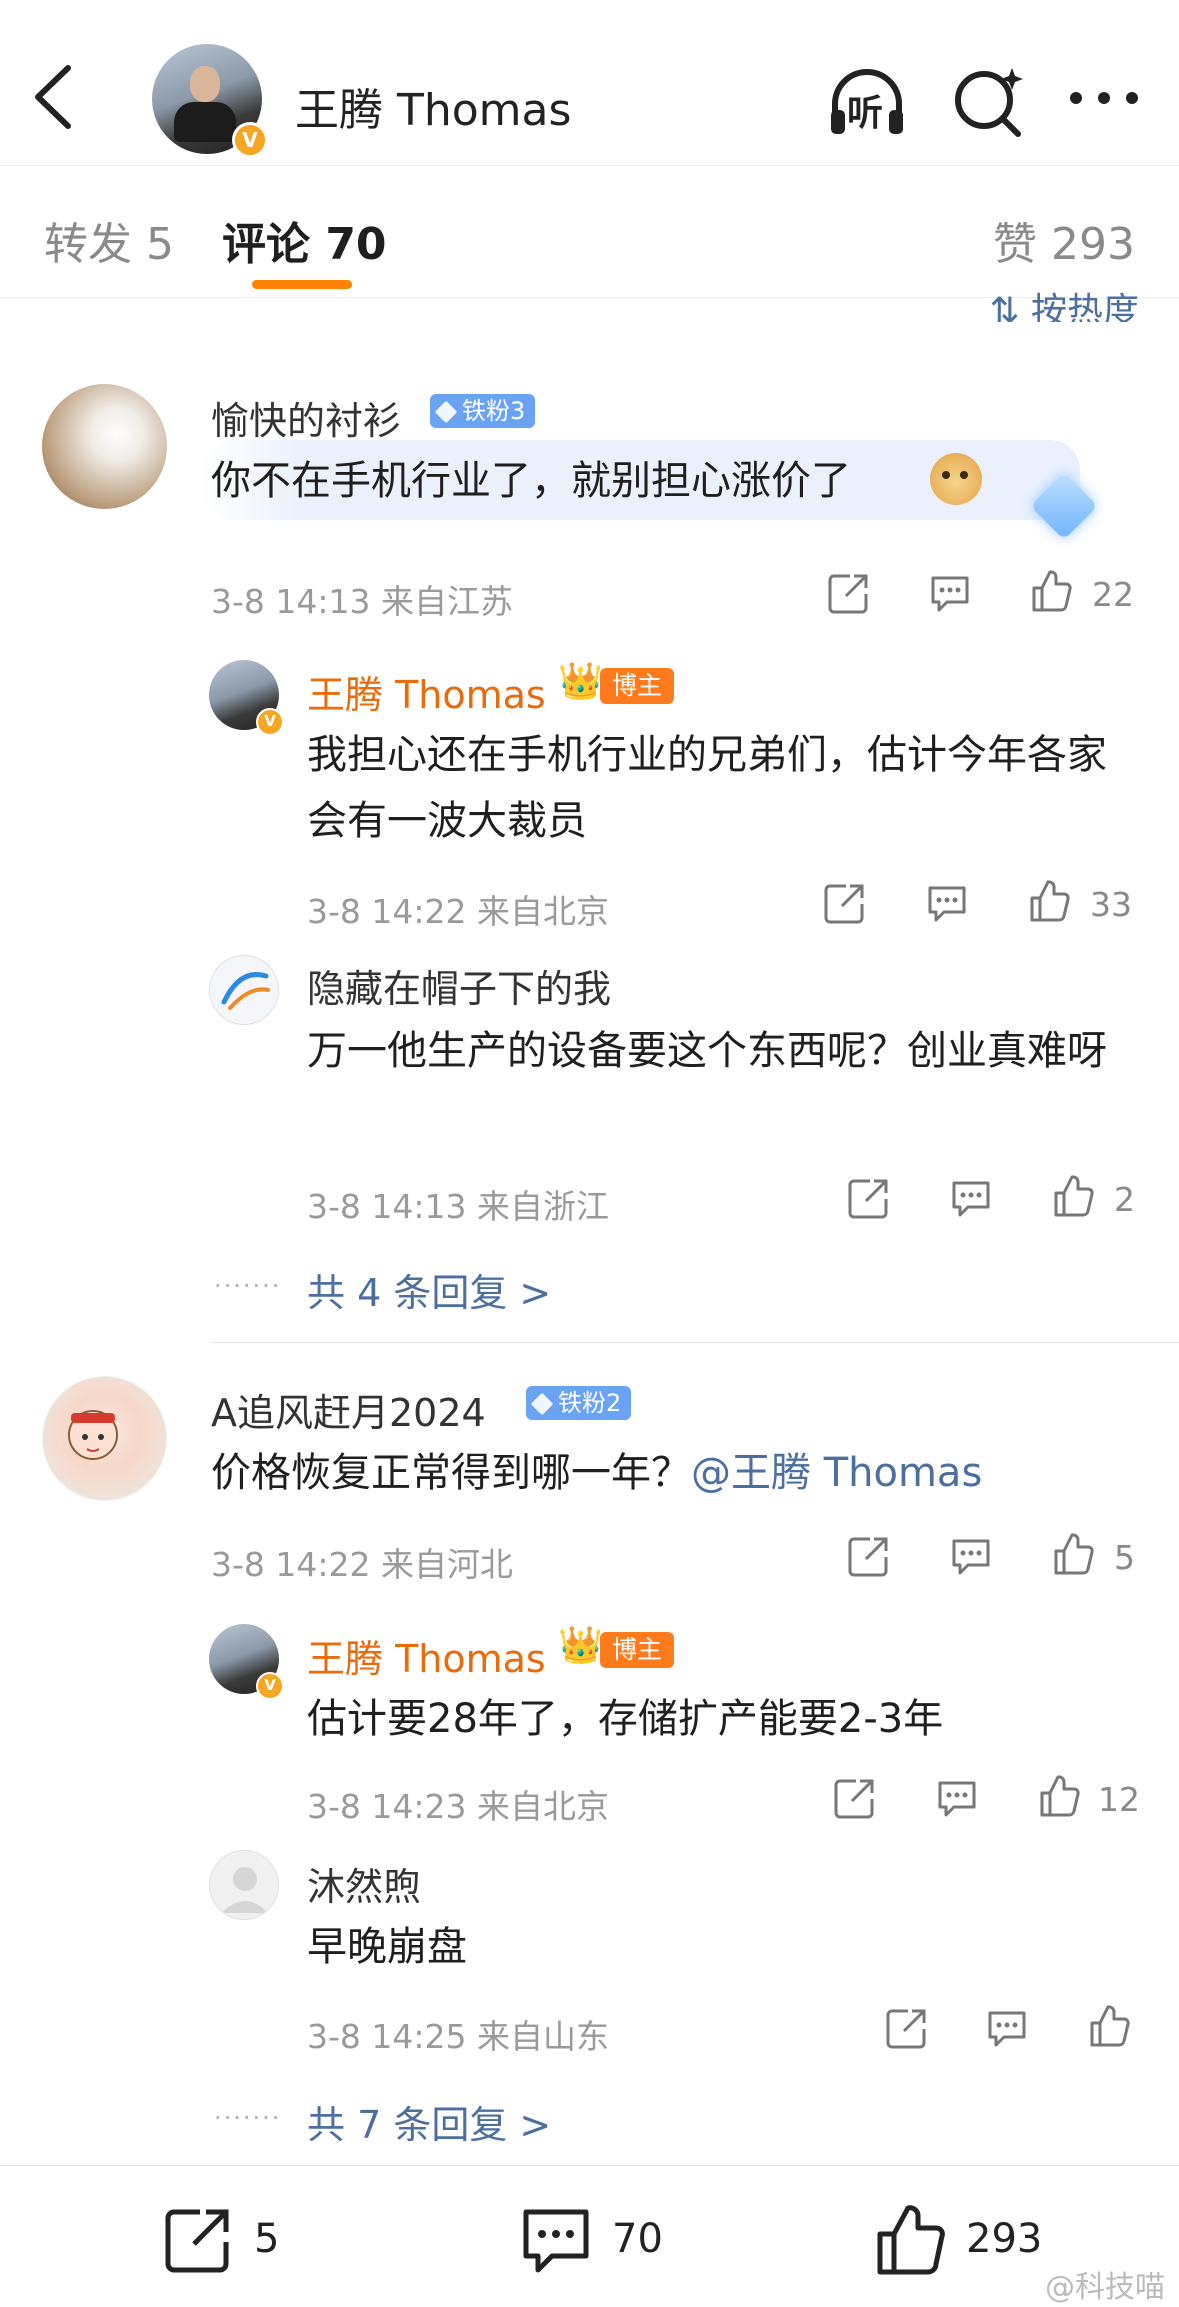 The height and width of the screenshot is (2307, 1179). What do you see at coordinates (459, 985) in the screenshot?
I see `reply-user-name: 隐藏在帽子下的我` at bounding box center [459, 985].